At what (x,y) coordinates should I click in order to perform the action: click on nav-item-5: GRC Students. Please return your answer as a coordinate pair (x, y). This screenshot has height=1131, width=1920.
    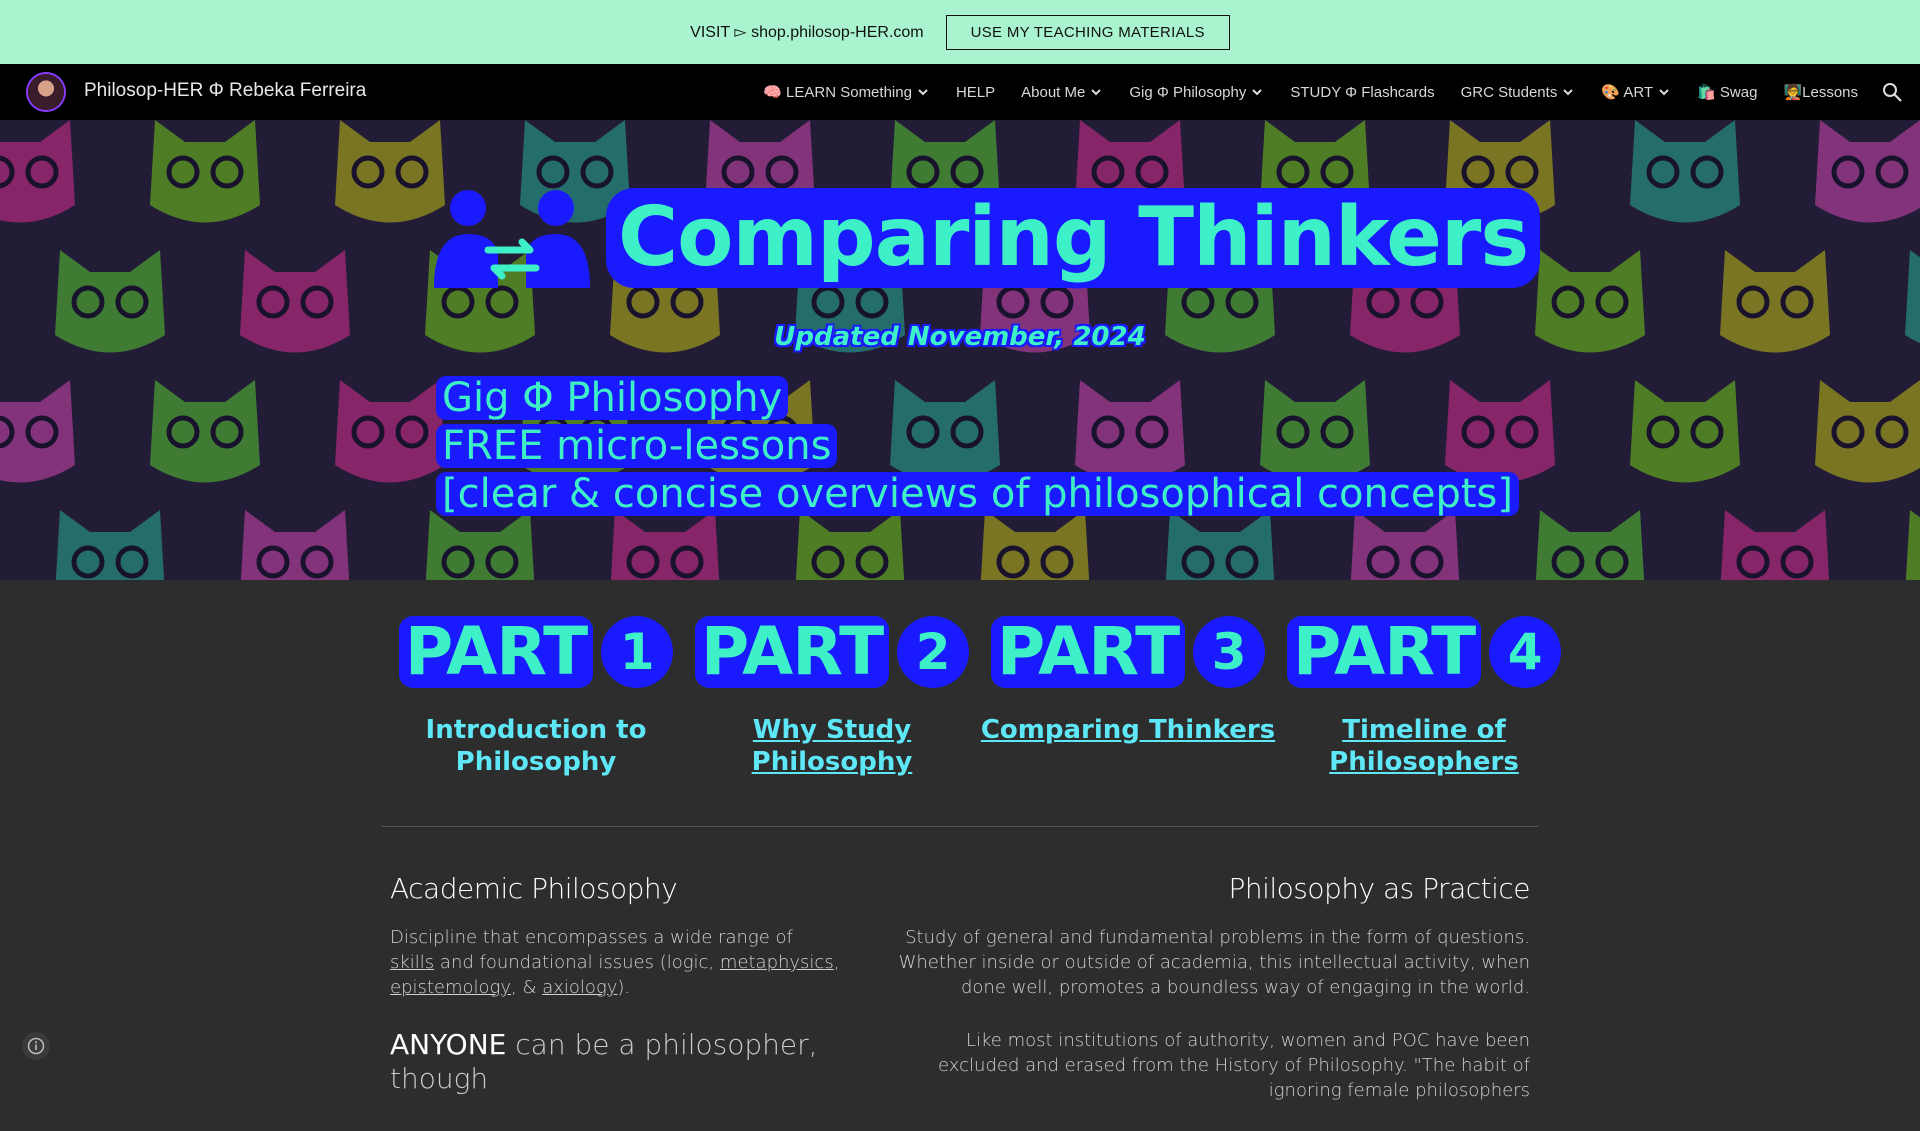
    Looking at the image, I should click on (1518, 92).